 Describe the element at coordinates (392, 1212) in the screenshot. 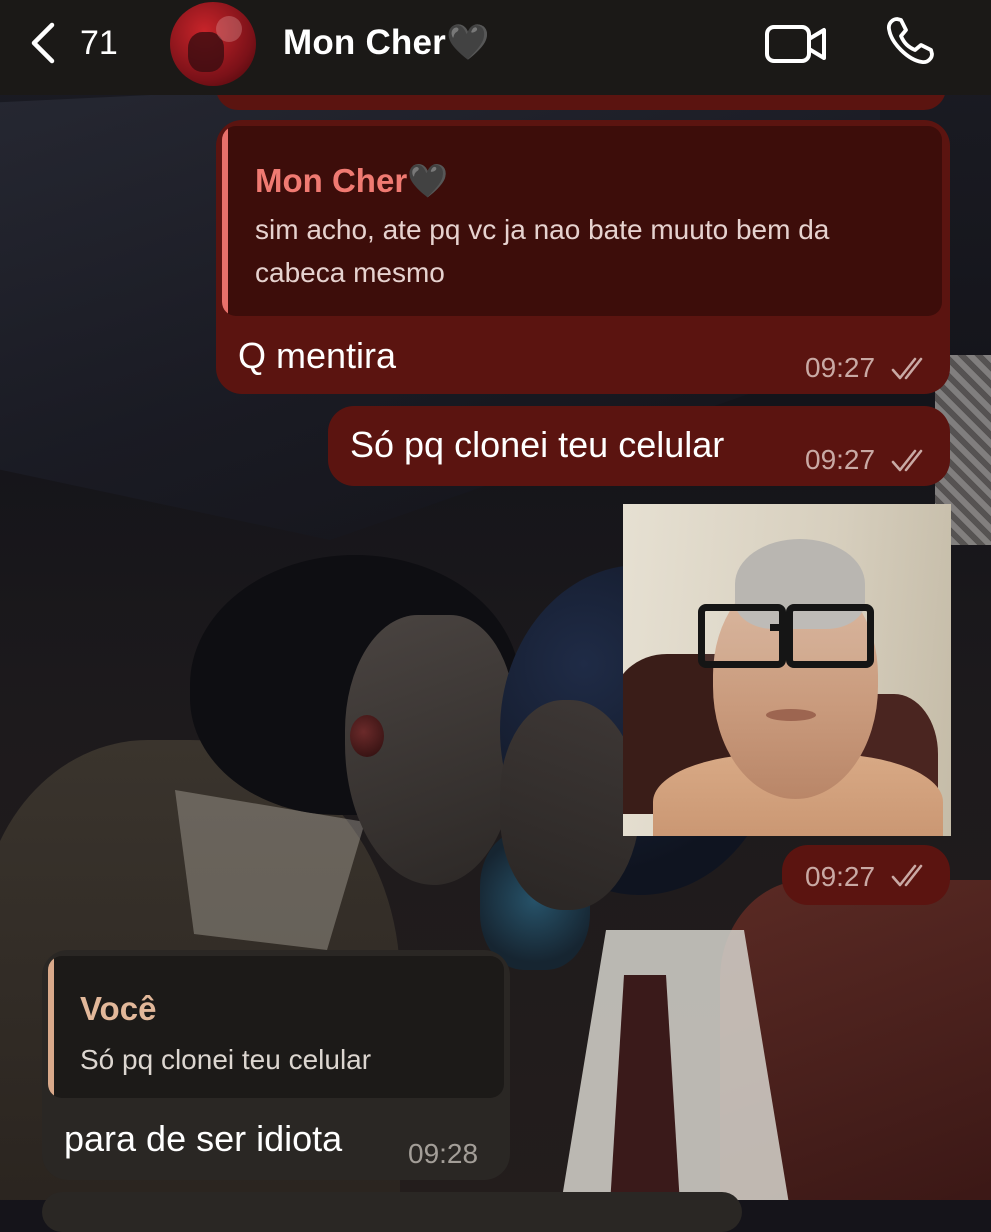

I see `next-message-bubble` at that location.